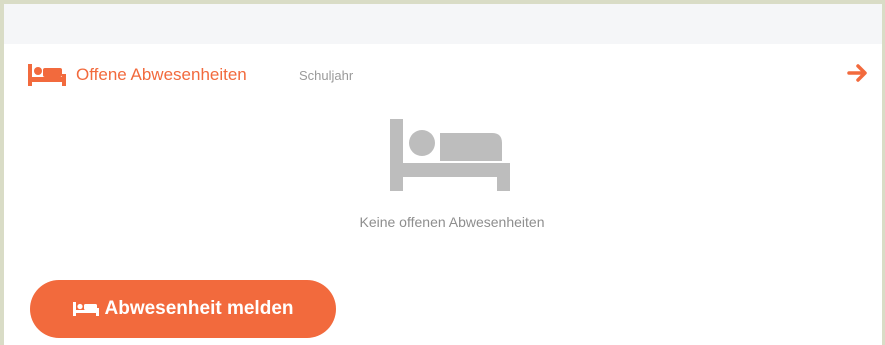  What do you see at coordinates (161, 75) in the screenshot?
I see `widget-title: Offene Abwesenheiten` at bounding box center [161, 75].